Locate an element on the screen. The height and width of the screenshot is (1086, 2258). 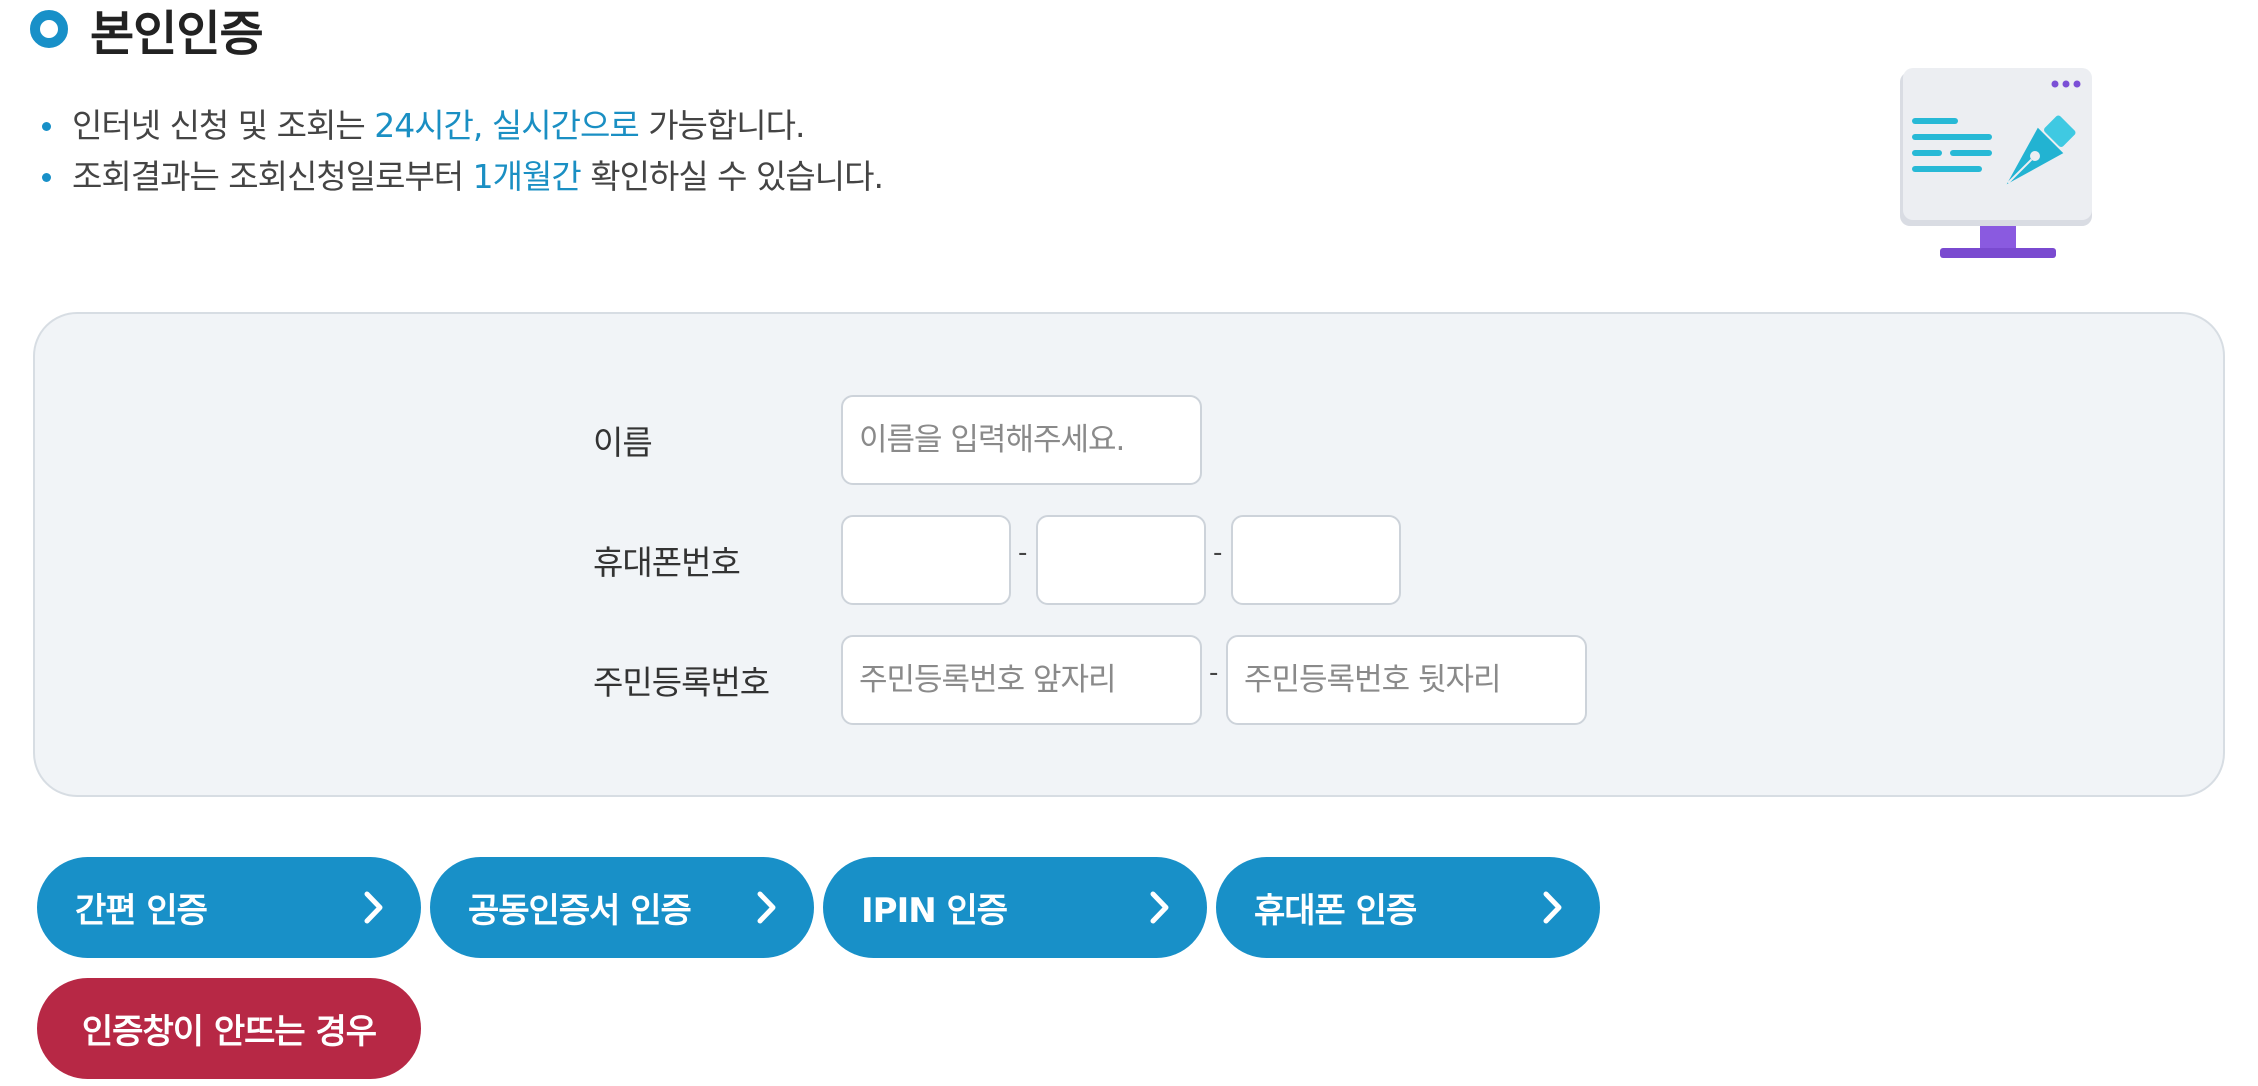
auth-popup-help-button: 인증창이 안뜨는 경우 is located at coordinates (229, 1028).